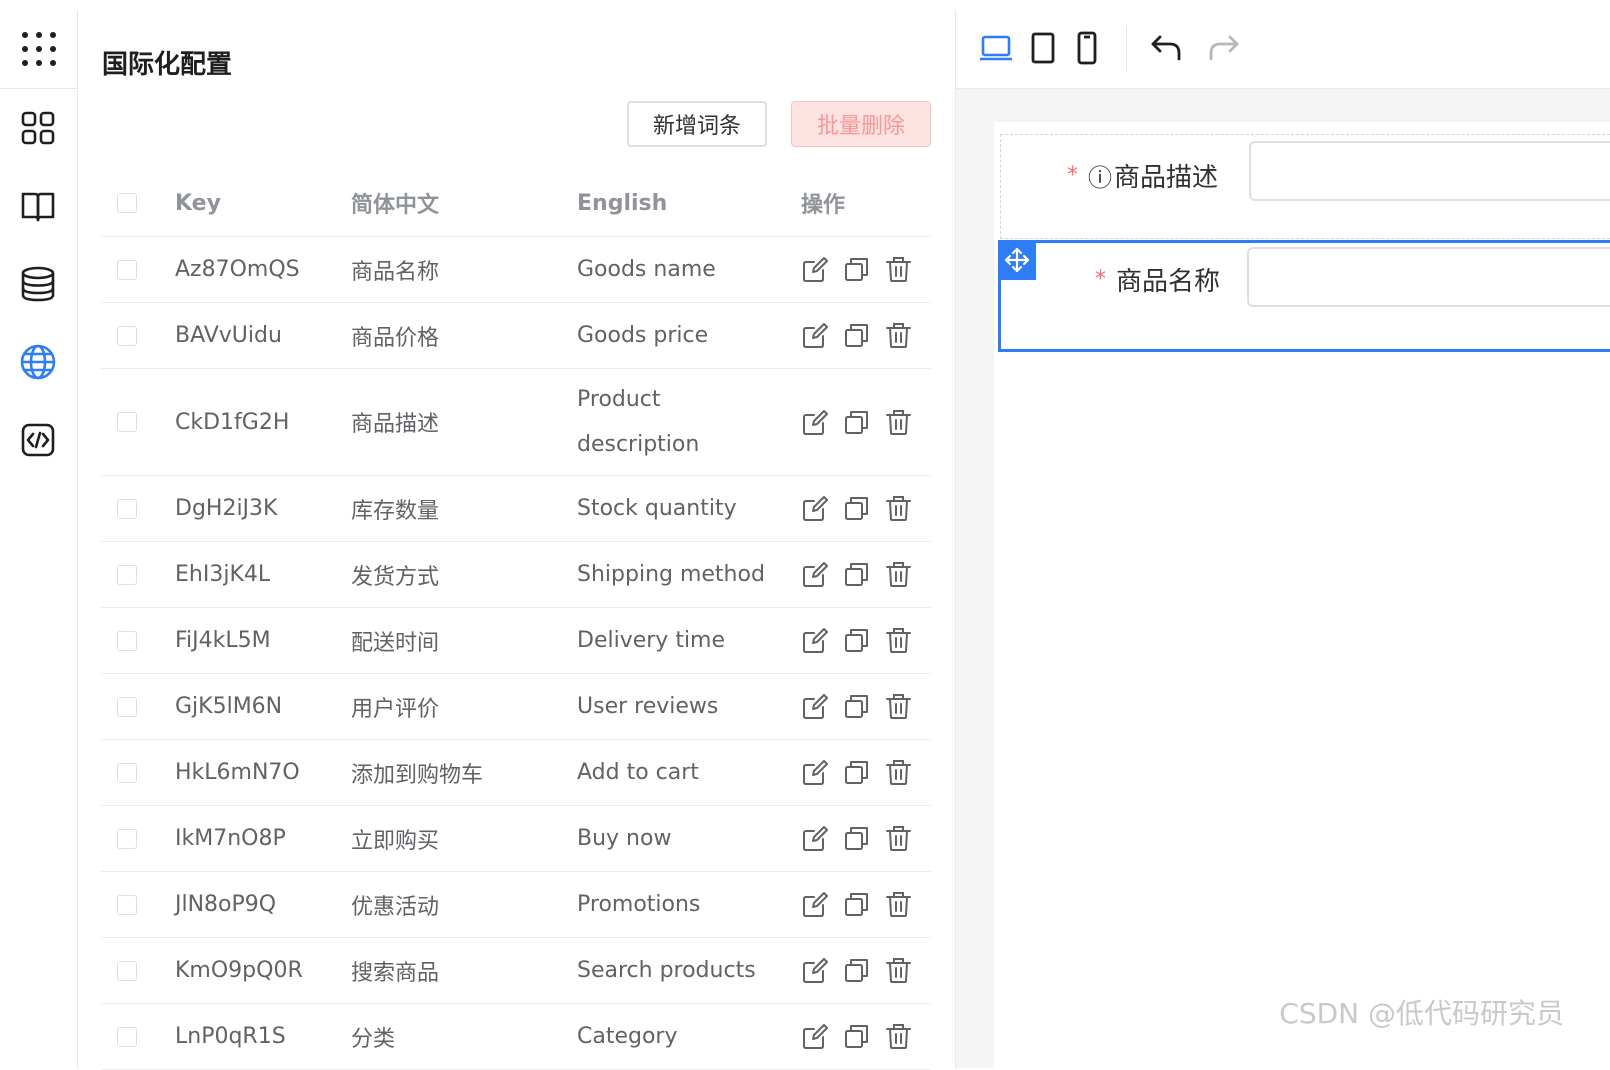 This screenshot has width=1610, height=1070. Describe the element at coordinates (226, 904) in the screenshot. I see `cell-key: JlN8oP9Q` at that location.